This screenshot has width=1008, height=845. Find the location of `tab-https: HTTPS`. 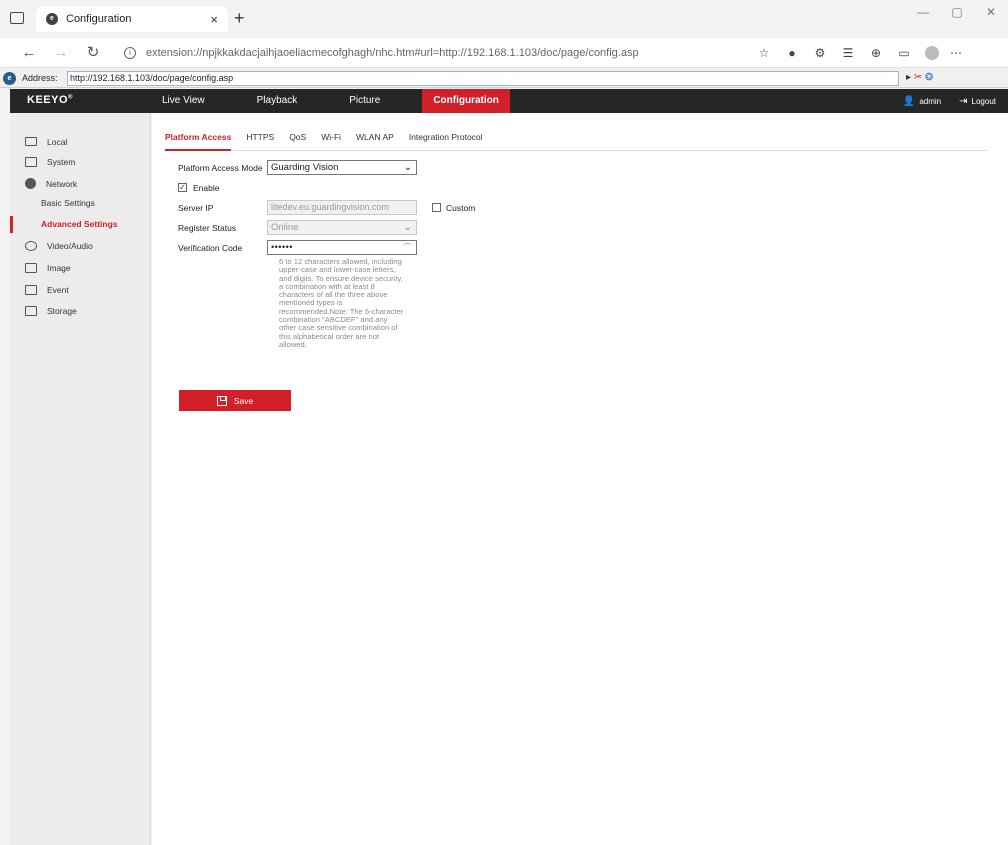

tab-https: HTTPS is located at coordinates (260, 141).